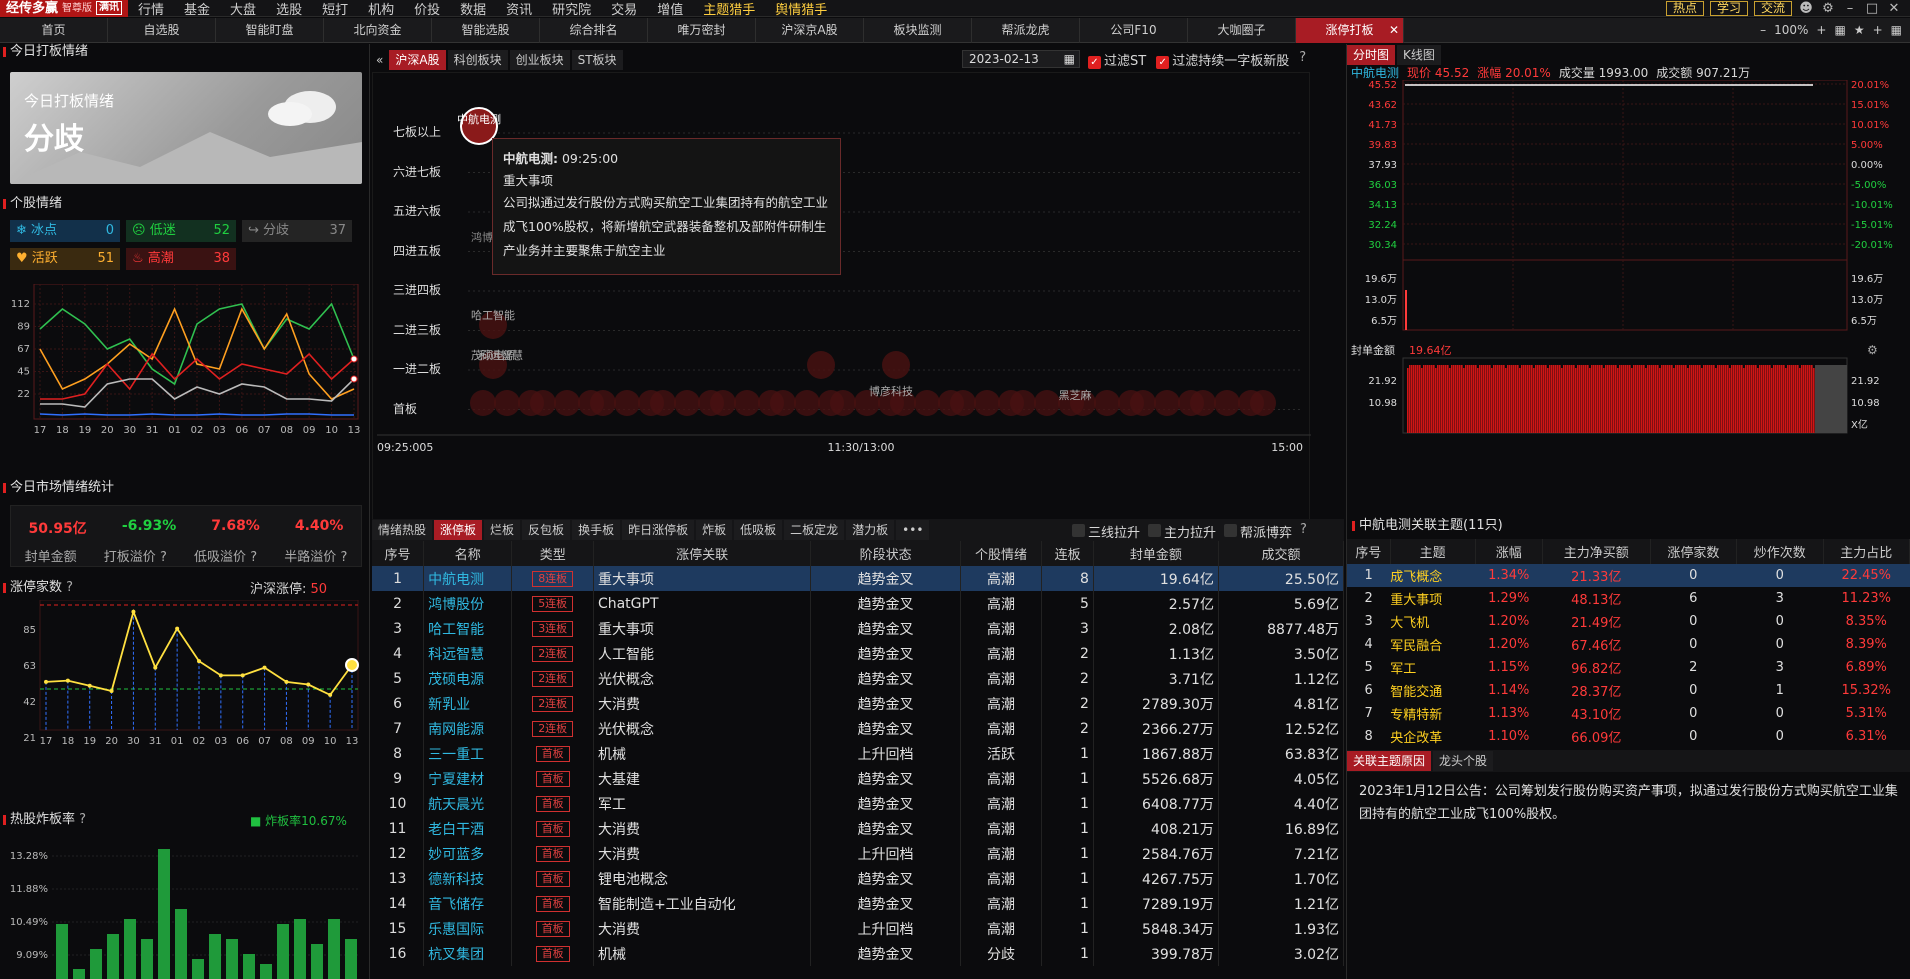 The height and width of the screenshot is (979, 1910). What do you see at coordinates (468, 628) in the screenshot?
I see `cell-name: 哈工智能` at bounding box center [468, 628].